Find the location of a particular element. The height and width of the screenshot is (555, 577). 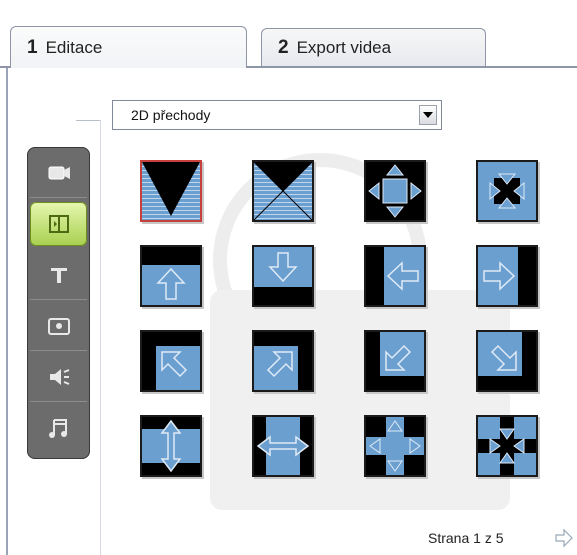

transition-tile-expand-four-arrows is located at coordinates (395, 191).